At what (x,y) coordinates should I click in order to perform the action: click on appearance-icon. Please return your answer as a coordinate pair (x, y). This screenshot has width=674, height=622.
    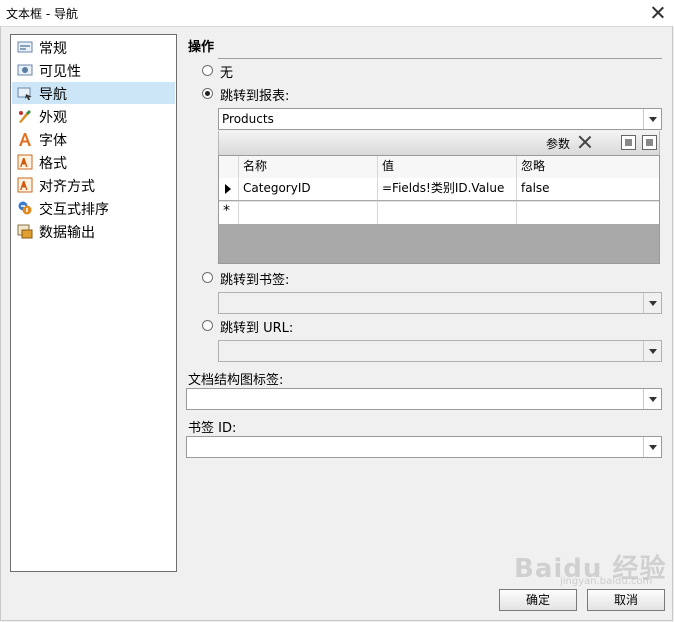
    Looking at the image, I should click on (25, 116).